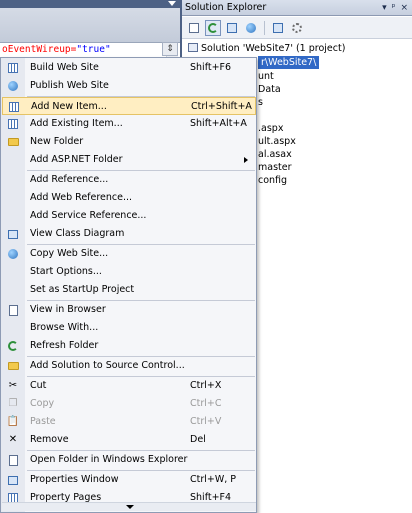  What do you see at coordinates (42, 403) in the screenshot?
I see `menu-item-label: Copy` at bounding box center [42, 403].